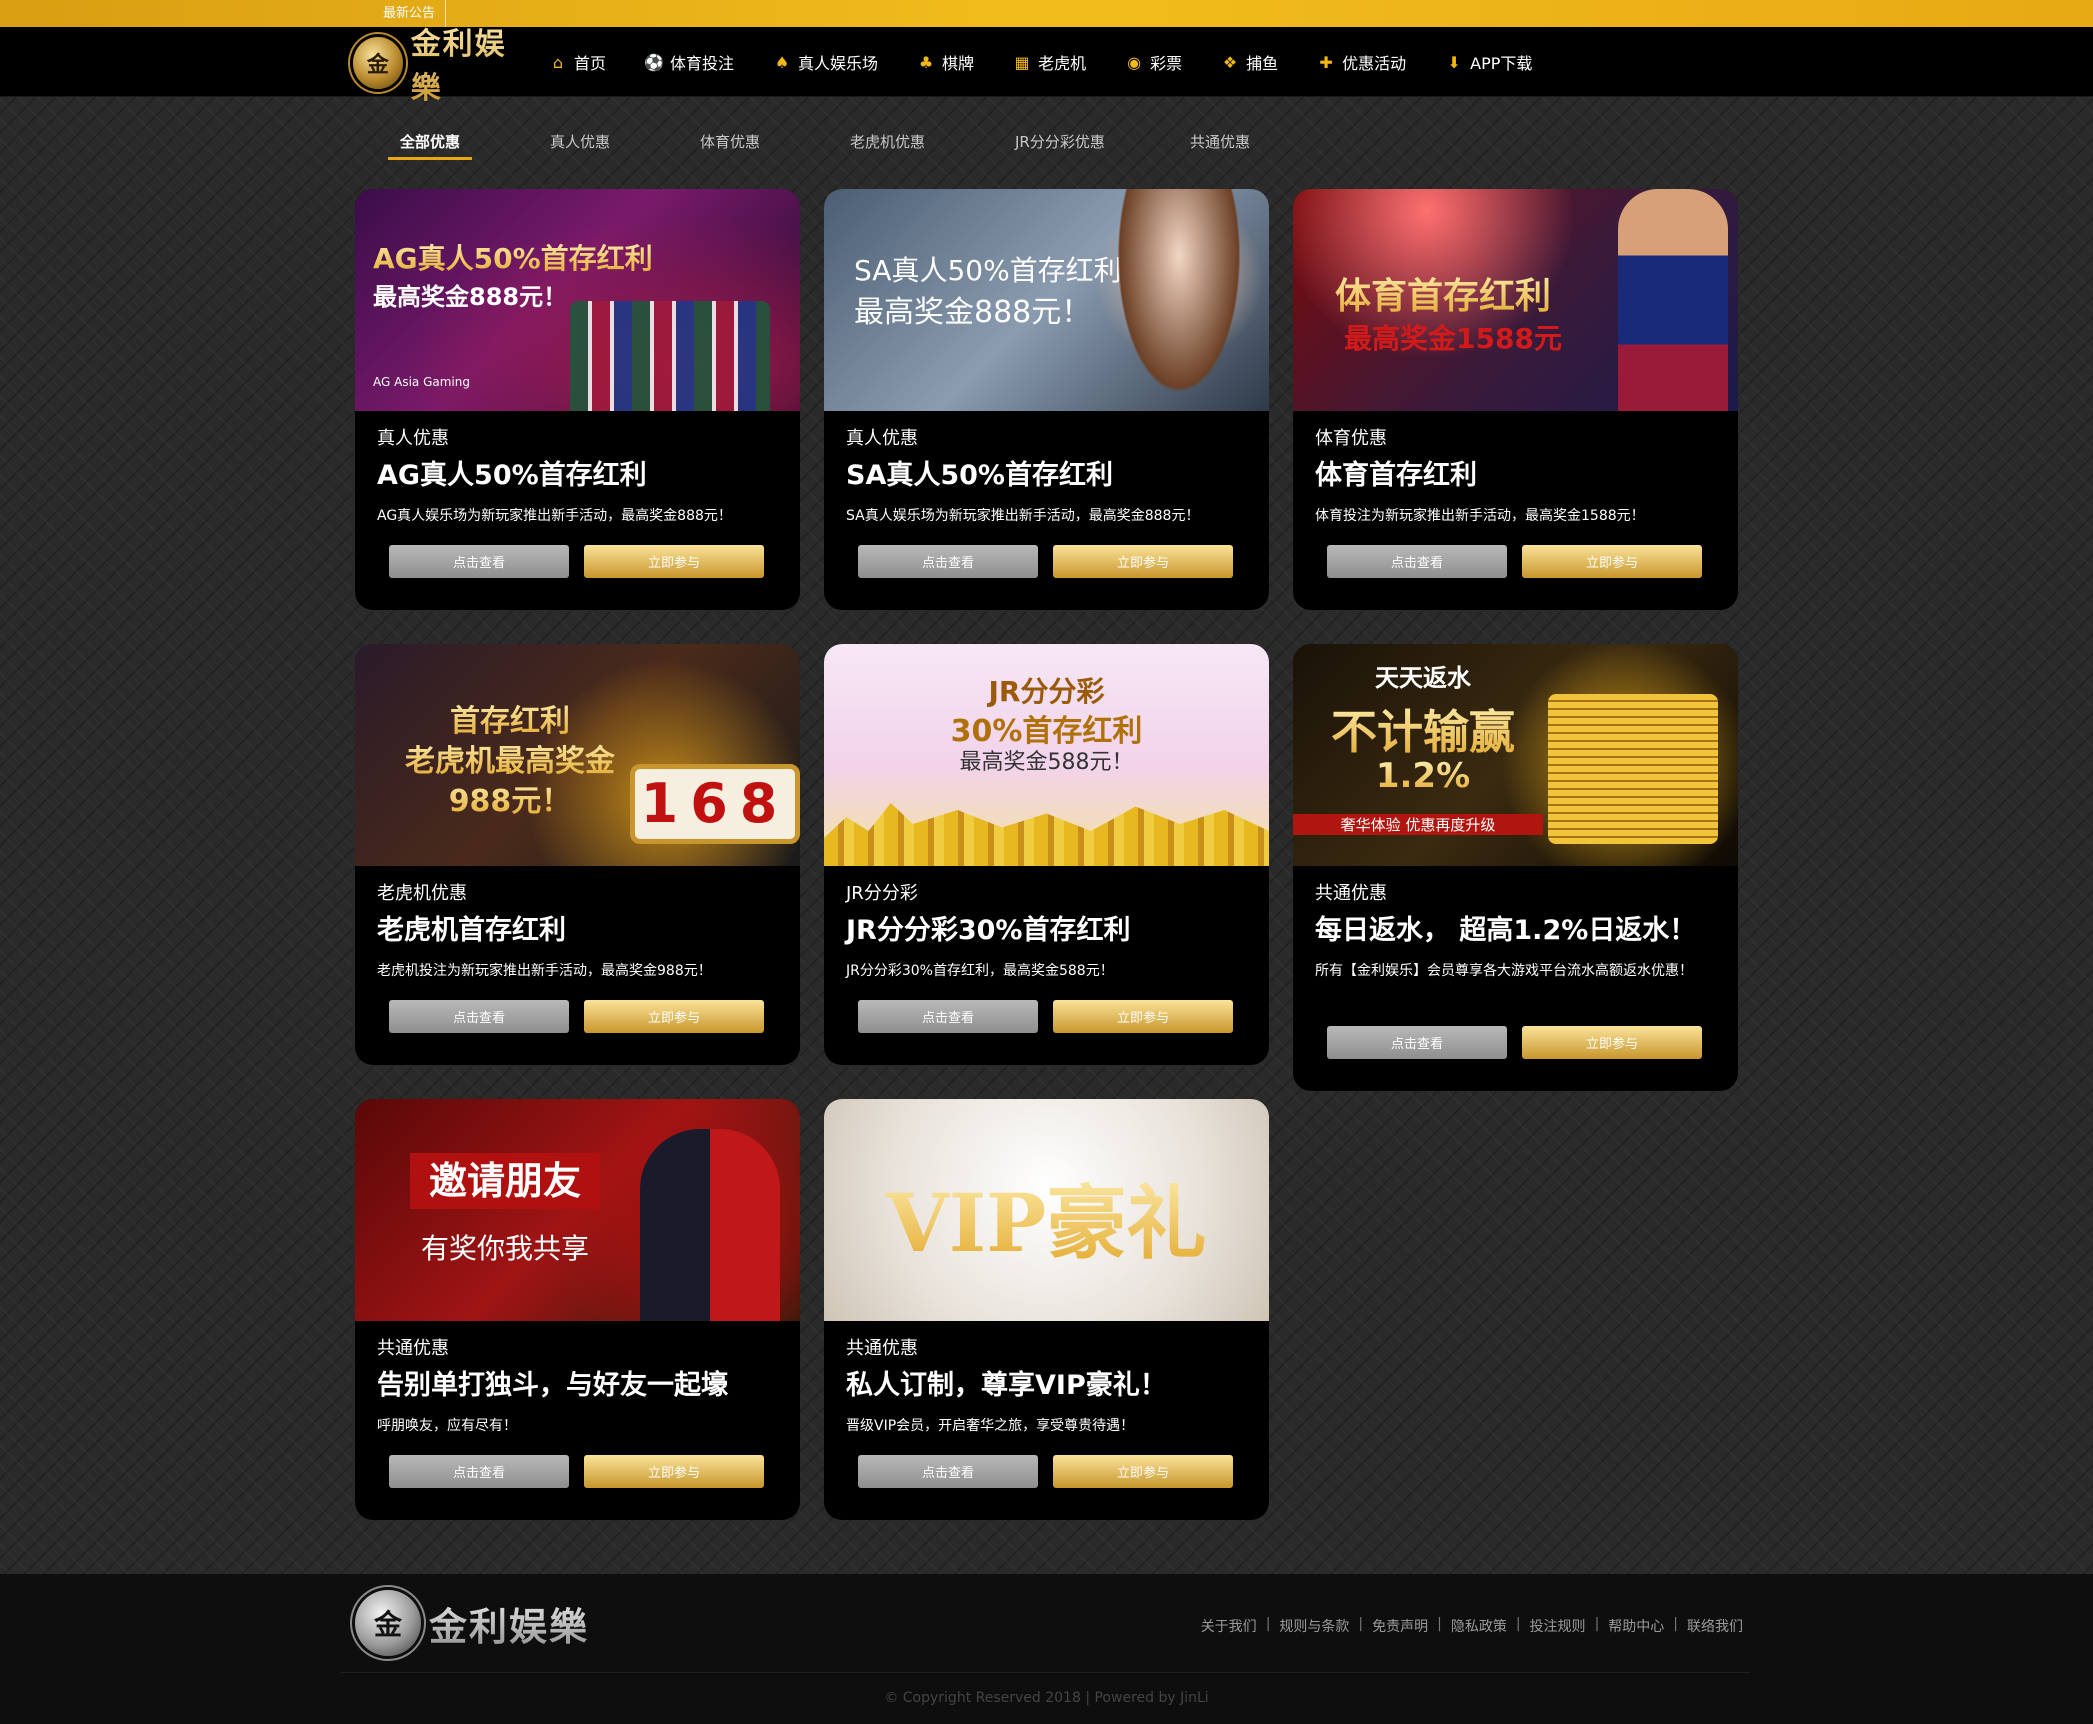 Image resolution: width=2093 pixels, height=1724 pixels. Describe the element at coordinates (1046, 1217) in the screenshot. I see `banner-headline: VIP豪礼` at that location.